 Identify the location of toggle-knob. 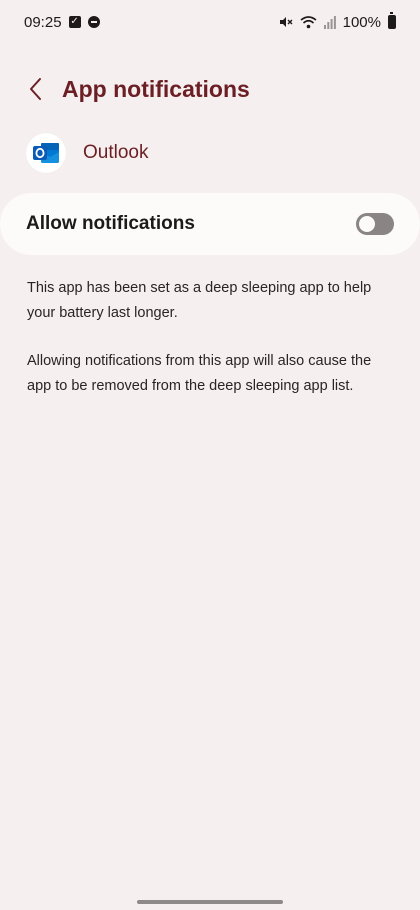
(367, 224).